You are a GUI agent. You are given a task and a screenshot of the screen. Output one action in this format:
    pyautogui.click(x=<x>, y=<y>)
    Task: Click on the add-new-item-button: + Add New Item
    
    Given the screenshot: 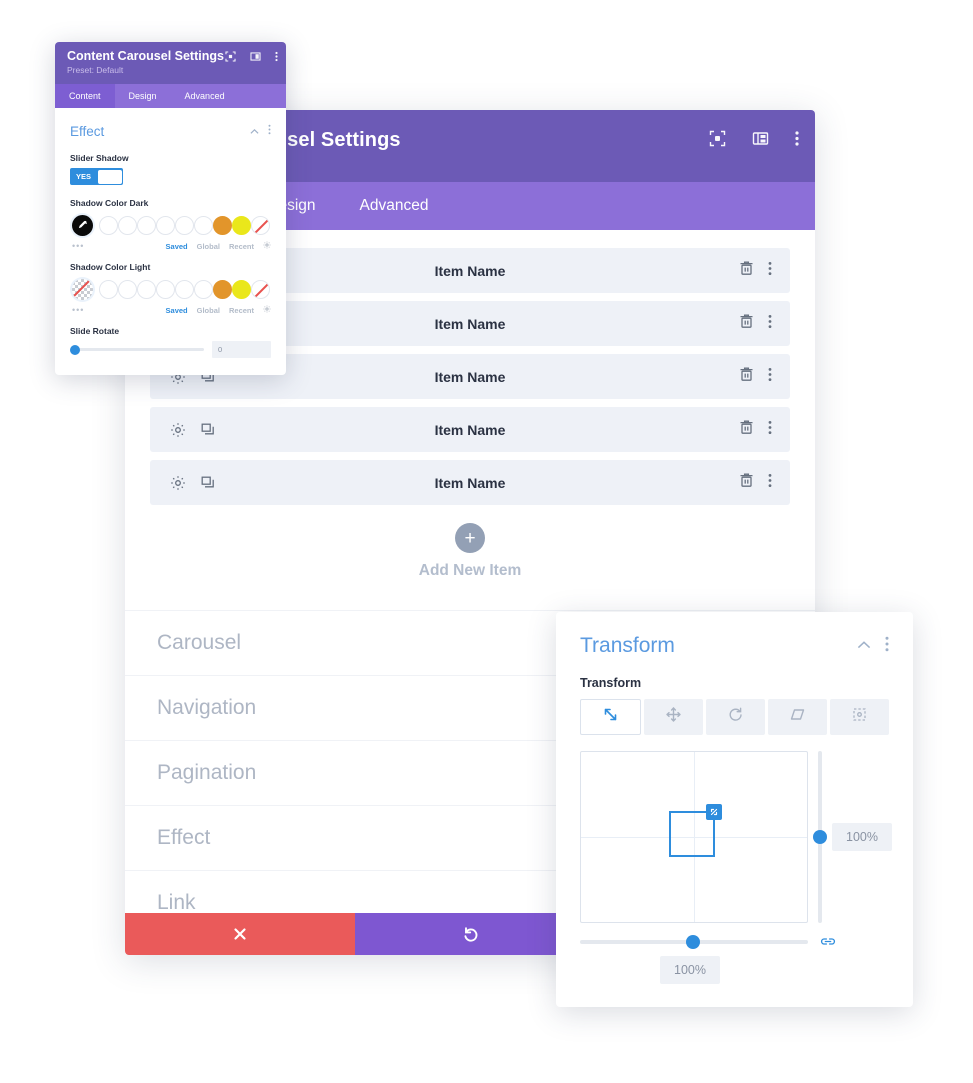 What is the action you would take?
    pyautogui.click(x=470, y=551)
    